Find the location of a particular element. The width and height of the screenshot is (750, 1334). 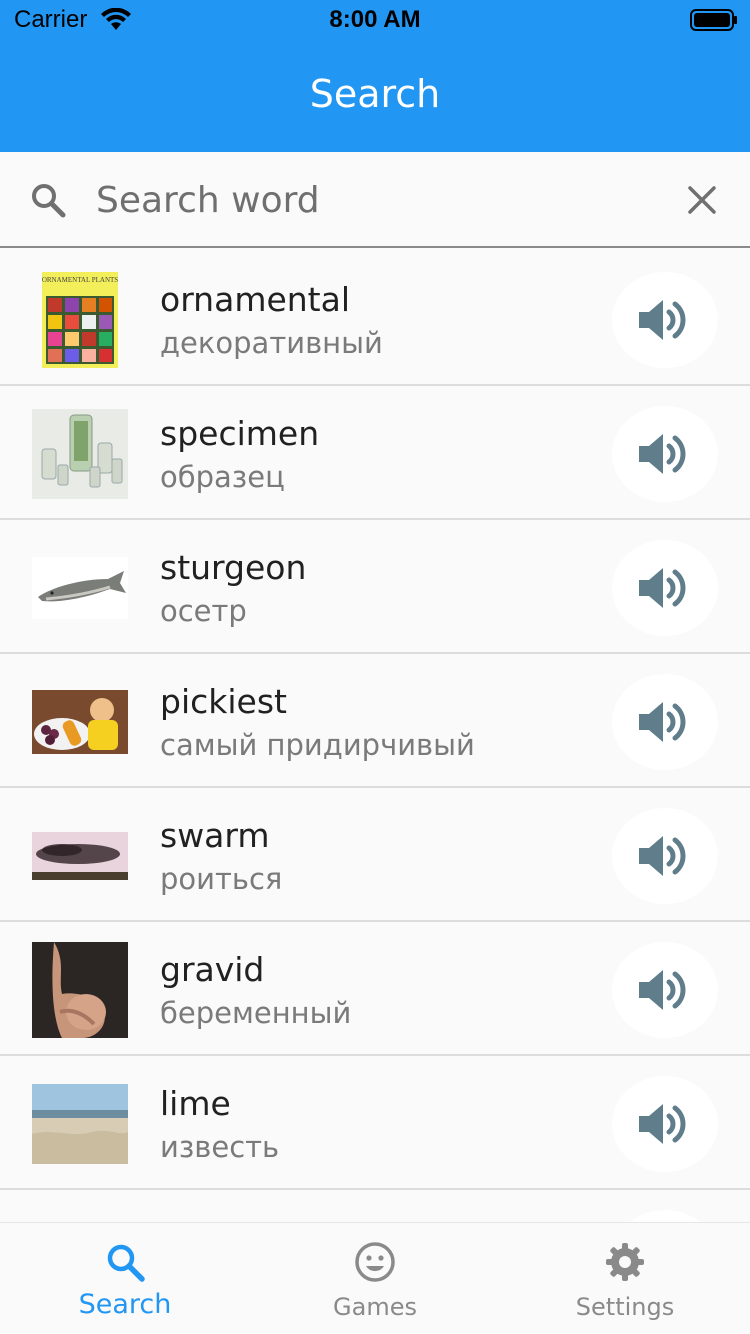

bottom-navigation: Search Games Settings is located at coordinates (375, 1278).